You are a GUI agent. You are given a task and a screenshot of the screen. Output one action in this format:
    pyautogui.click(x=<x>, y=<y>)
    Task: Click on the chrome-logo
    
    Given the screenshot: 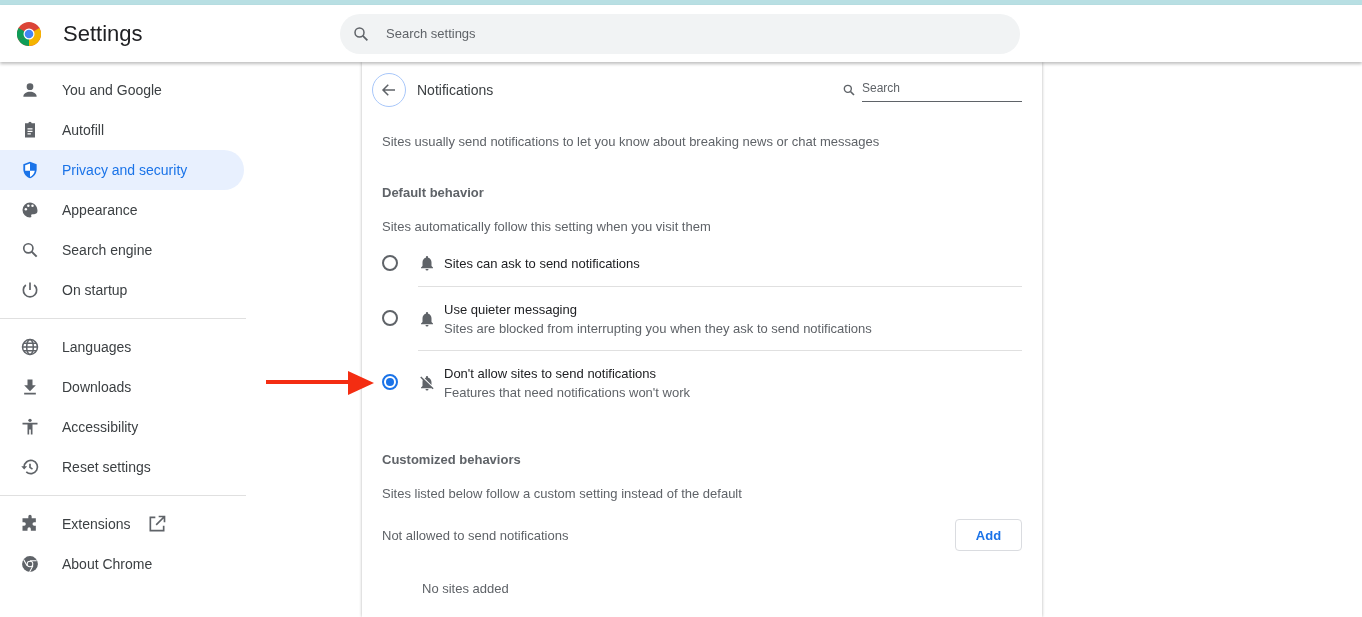 What is the action you would take?
    pyautogui.click(x=29, y=33)
    